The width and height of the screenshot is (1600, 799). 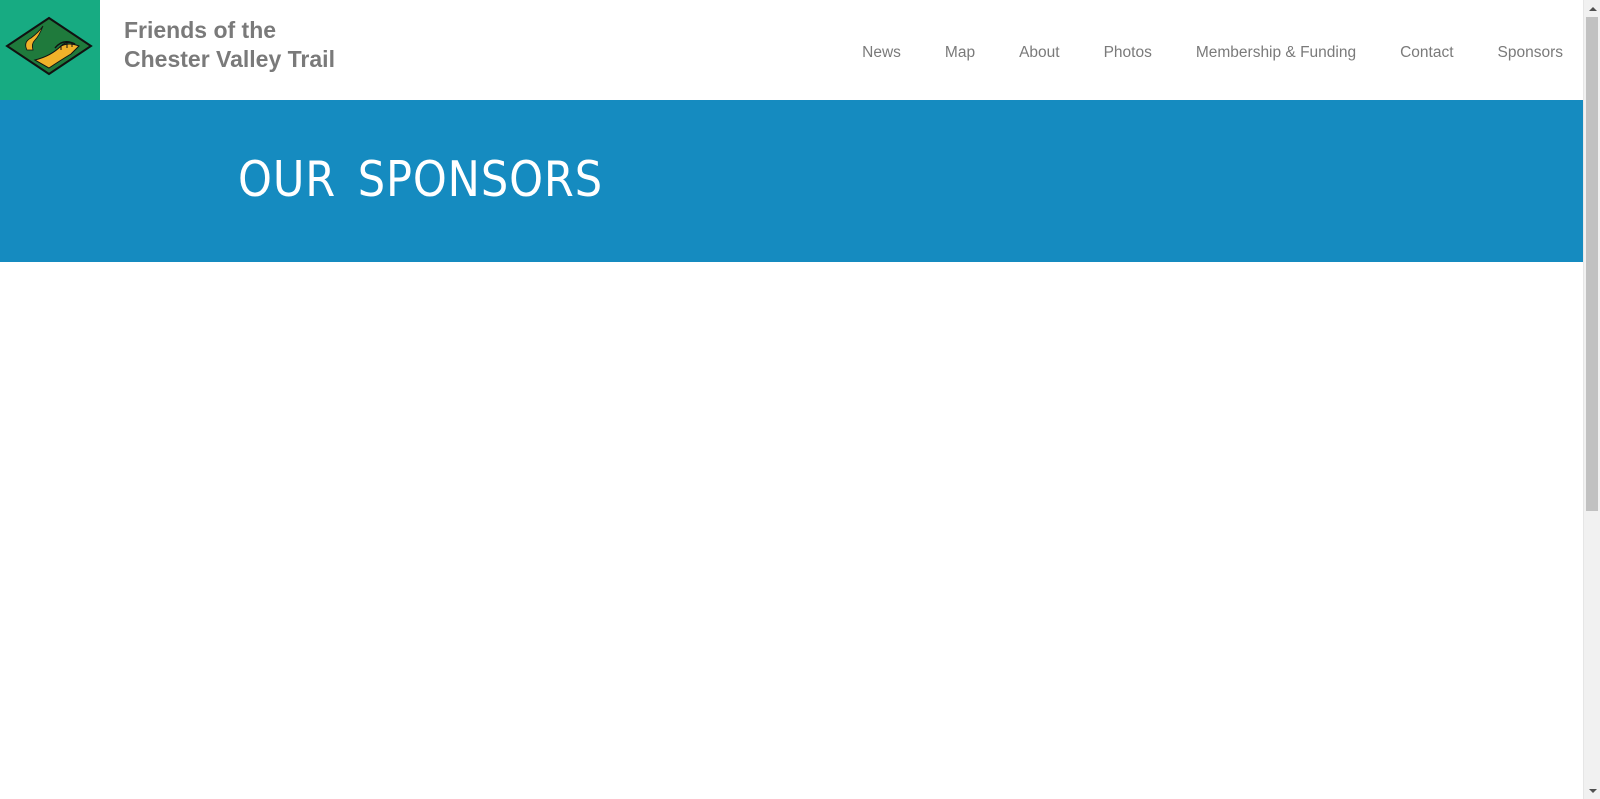 What do you see at coordinates (1592, 8) in the screenshot?
I see `scroll-up-arrow-icon` at bounding box center [1592, 8].